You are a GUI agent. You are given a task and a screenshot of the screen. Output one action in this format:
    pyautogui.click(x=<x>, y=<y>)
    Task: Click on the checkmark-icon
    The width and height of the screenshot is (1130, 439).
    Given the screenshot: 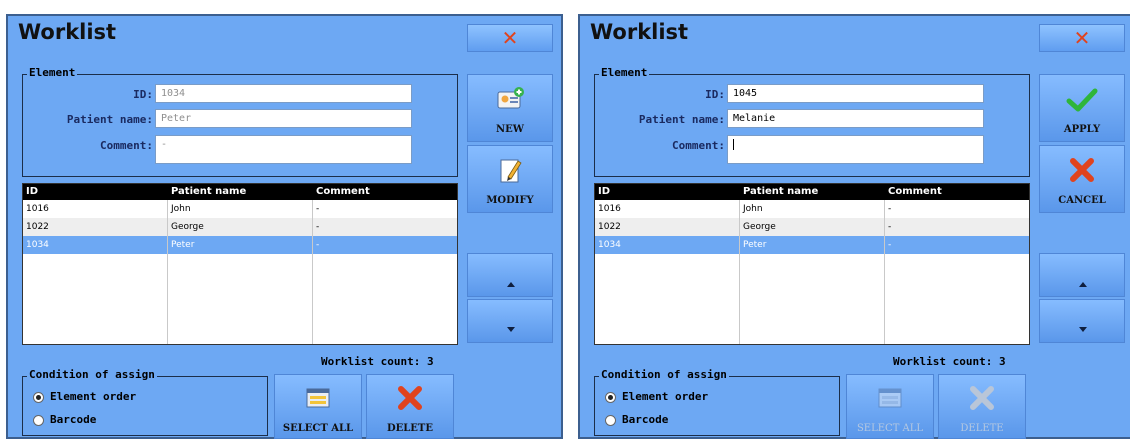 What is the action you would take?
    pyautogui.click(x=1082, y=102)
    